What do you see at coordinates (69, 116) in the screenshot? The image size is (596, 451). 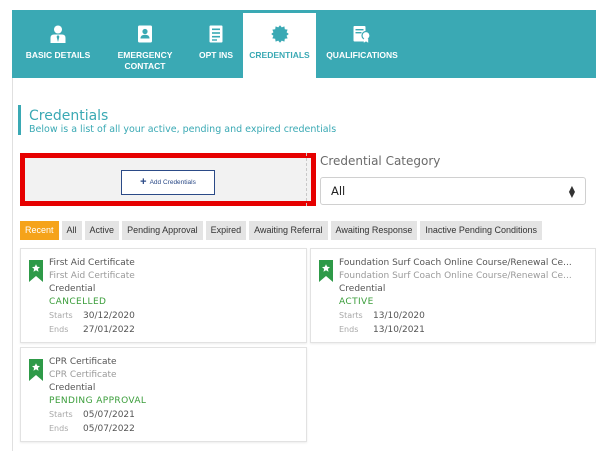 I see `page-title: Credentials` at bounding box center [69, 116].